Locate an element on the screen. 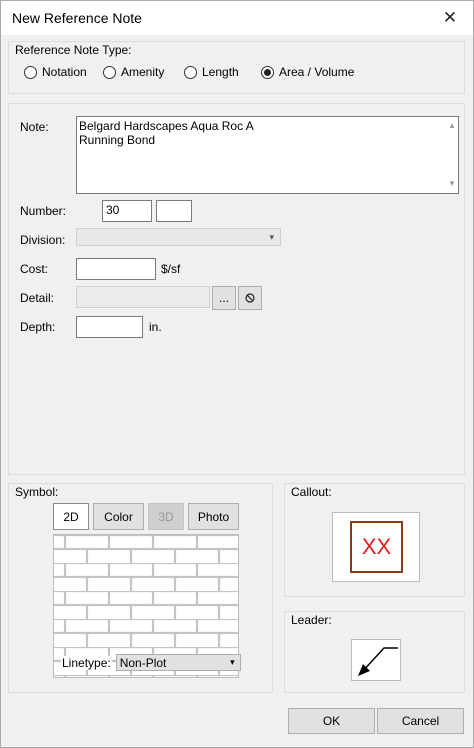 This screenshot has height=748, width=474. cost-unit: $/sf is located at coordinates (171, 269).